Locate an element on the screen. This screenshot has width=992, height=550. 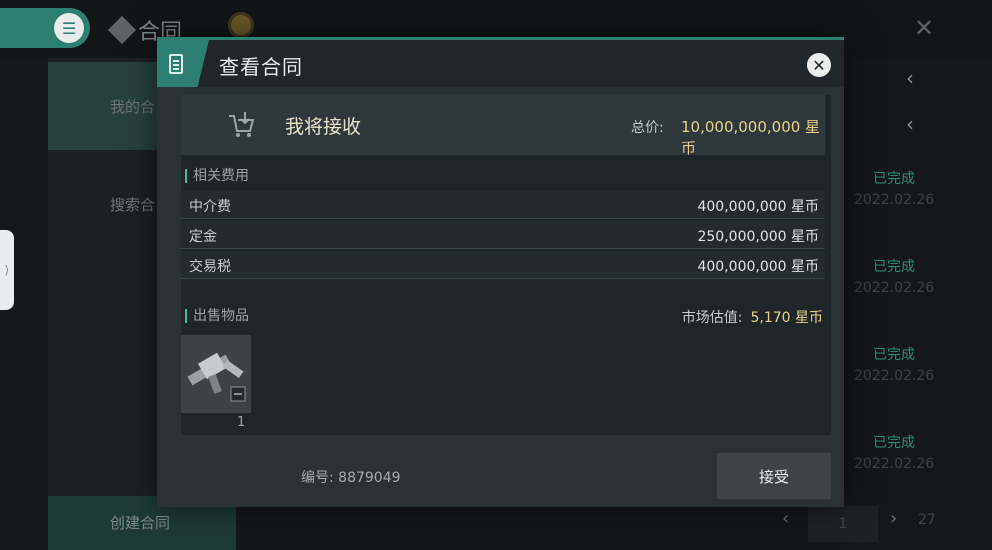
document-icon-box is located at coordinates (183, 63).